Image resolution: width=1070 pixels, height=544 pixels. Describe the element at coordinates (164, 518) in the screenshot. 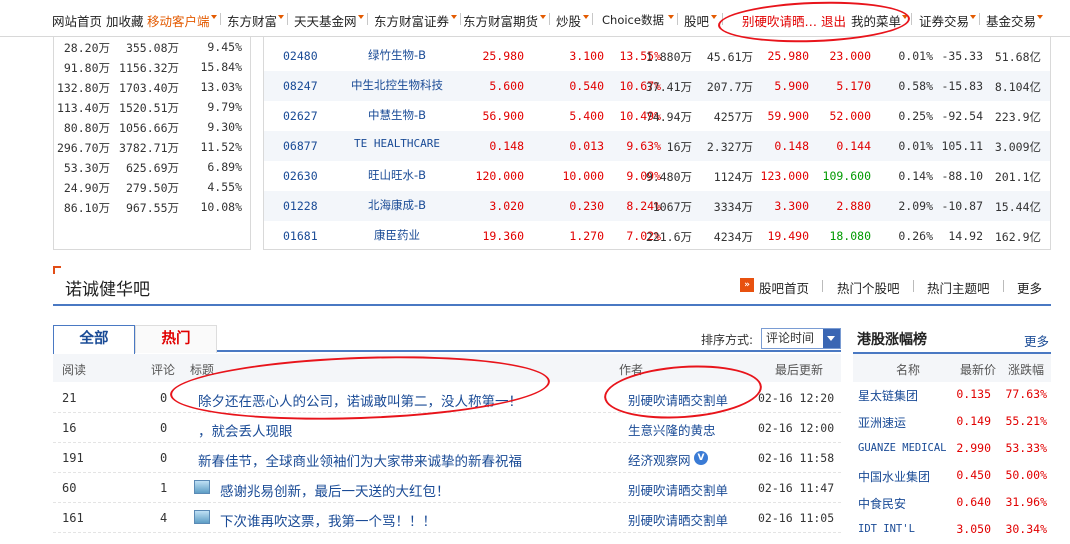

I see `post-comments: 4` at that location.